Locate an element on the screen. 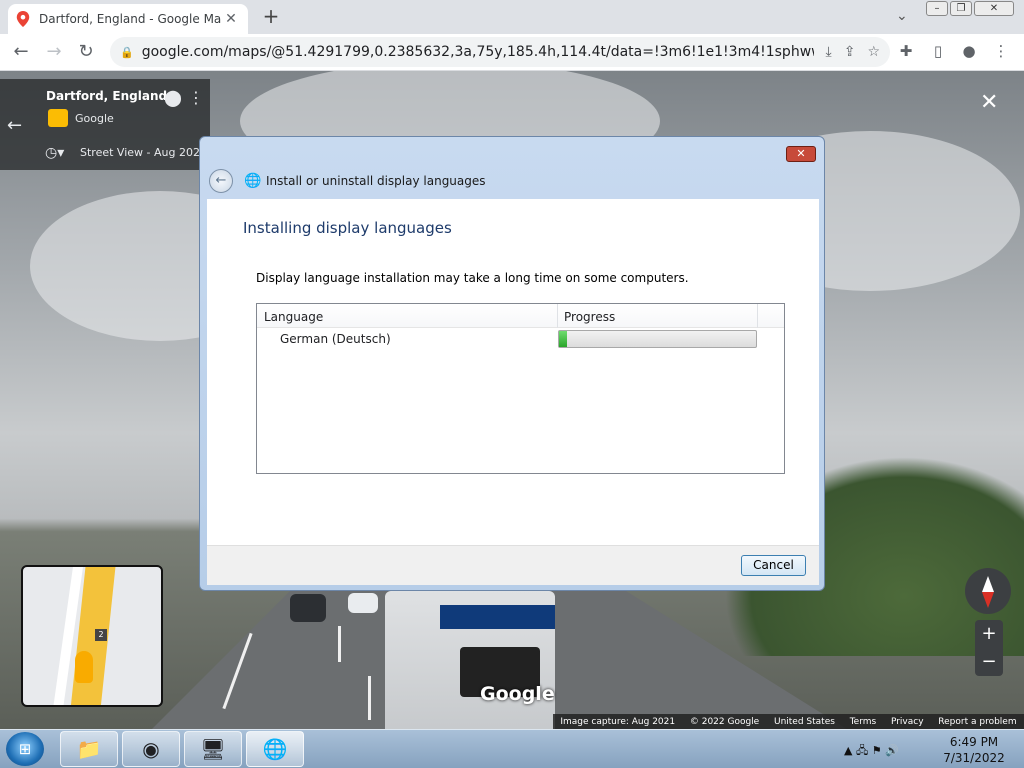 The width and height of the screenshot is (1024, 768). network-icon: 🖧 is located at coordinates (862, 750).